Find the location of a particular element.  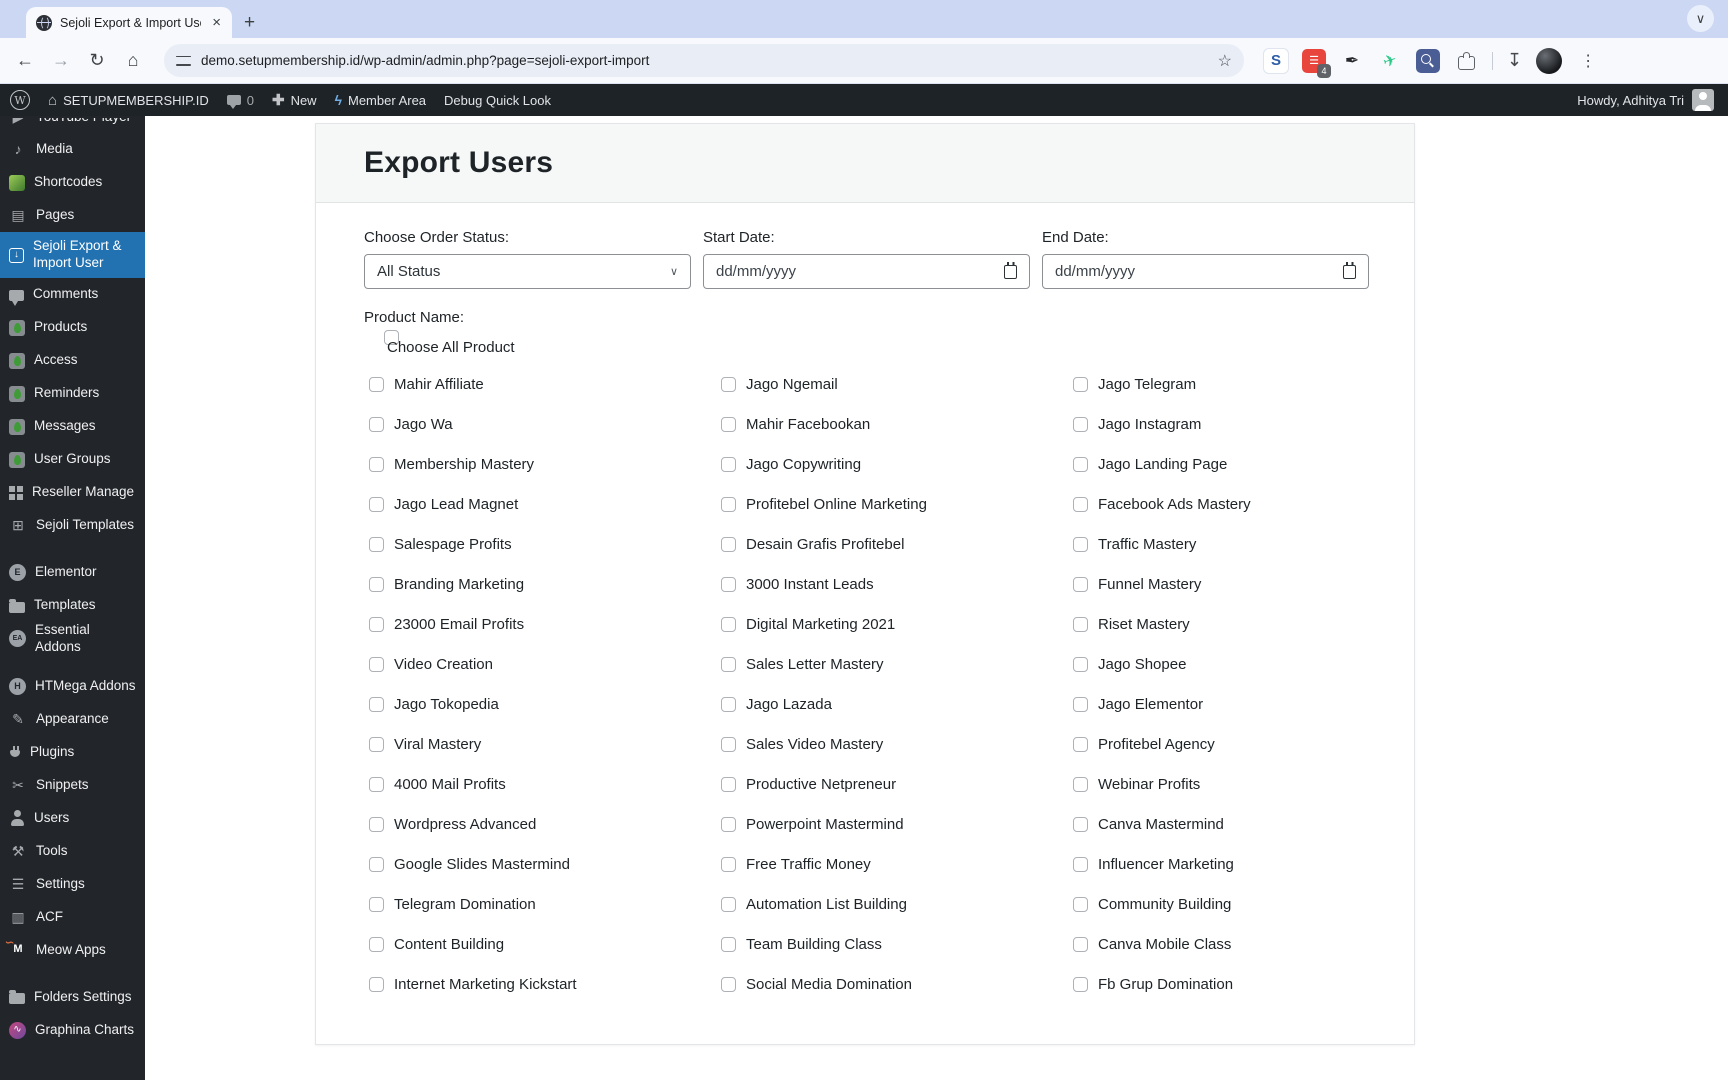

sidebar-item-youtube-player: ▶ YouTube Player is located at coordinates (72, 125).